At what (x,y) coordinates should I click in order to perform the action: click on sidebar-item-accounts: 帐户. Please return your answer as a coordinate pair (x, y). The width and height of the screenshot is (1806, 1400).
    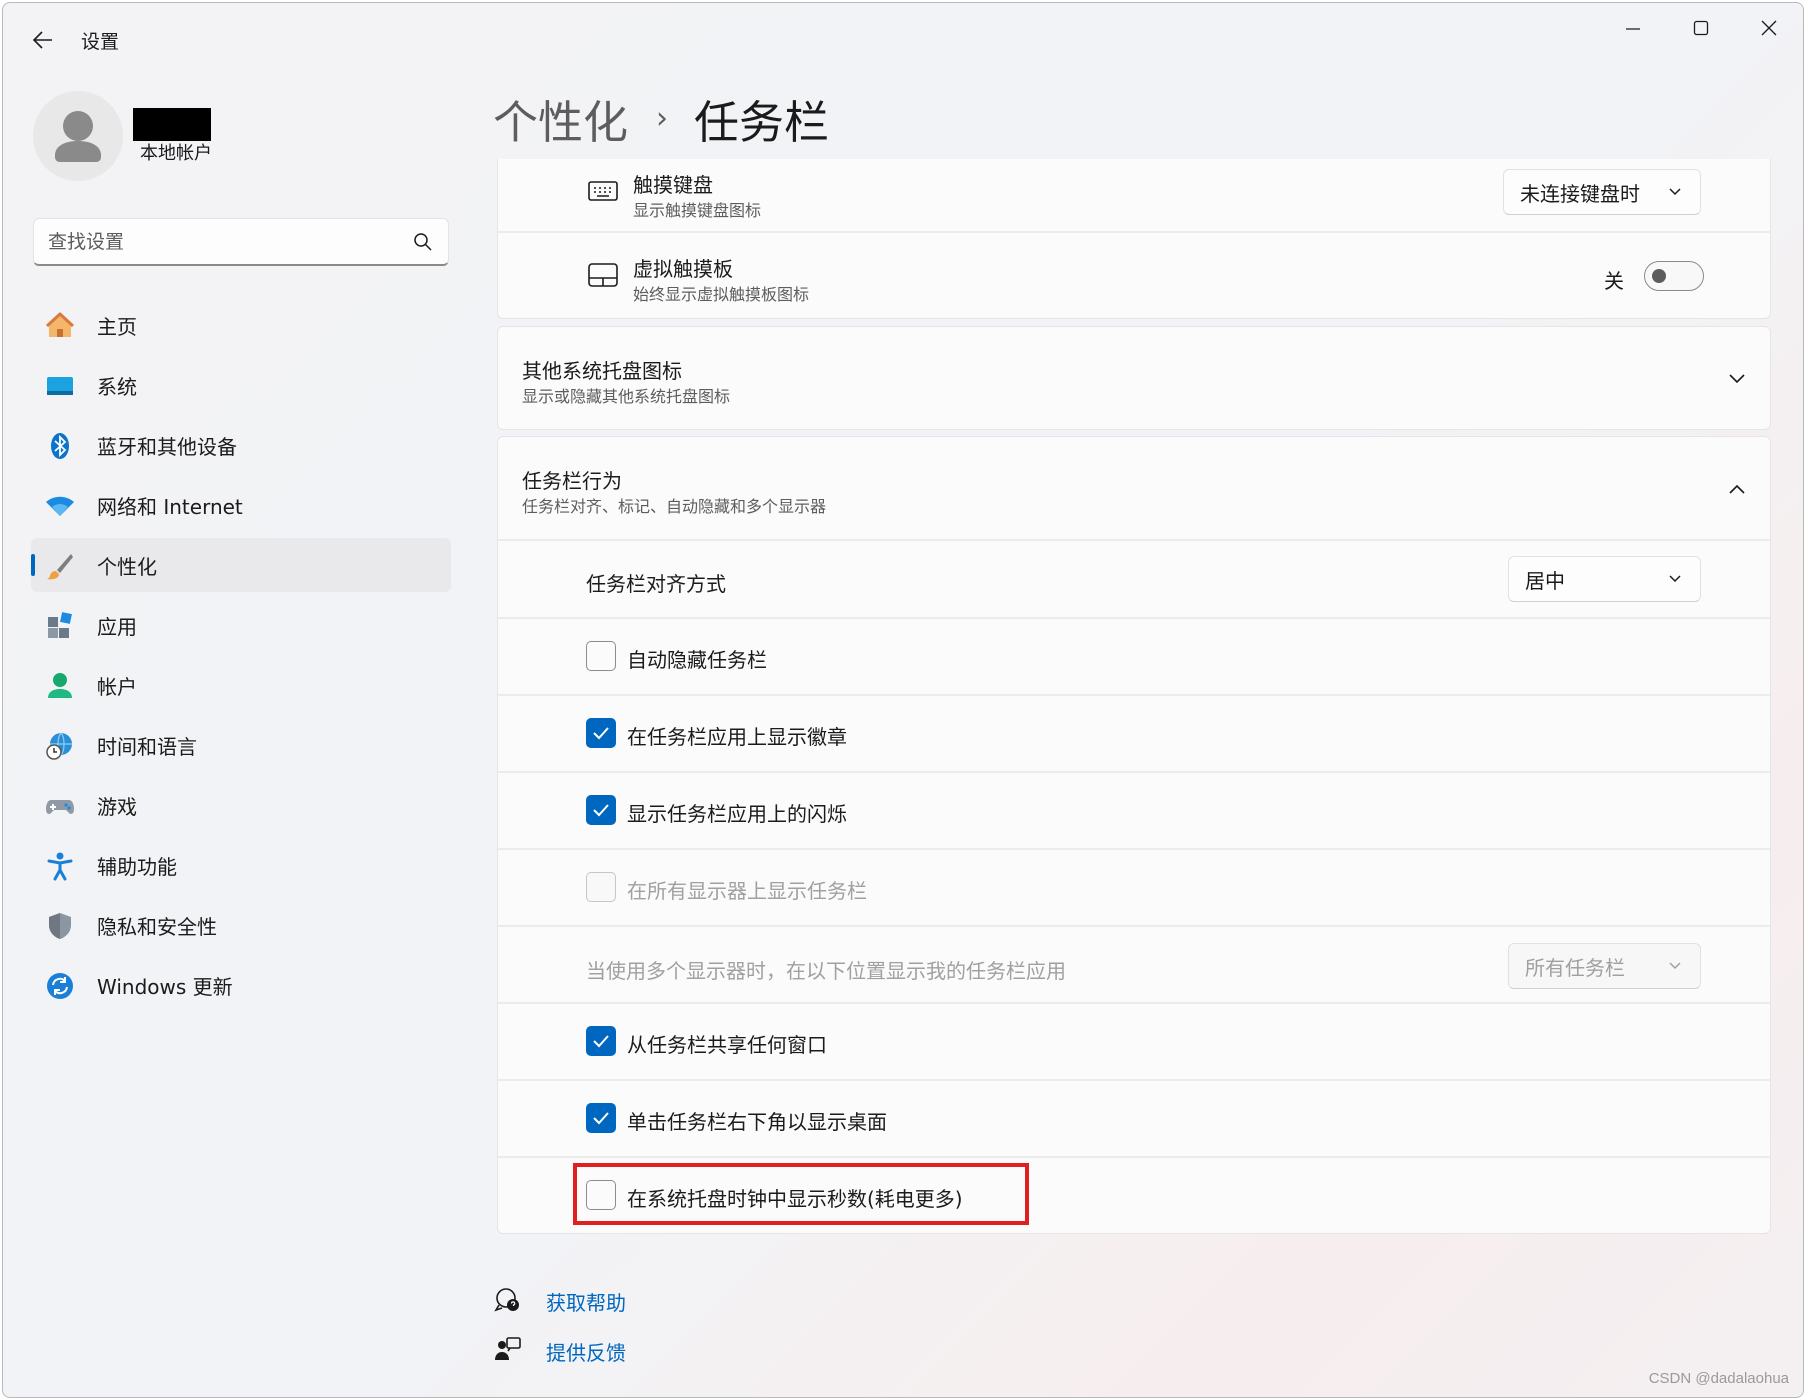
    Looking at the image, I should click on (241, 685).